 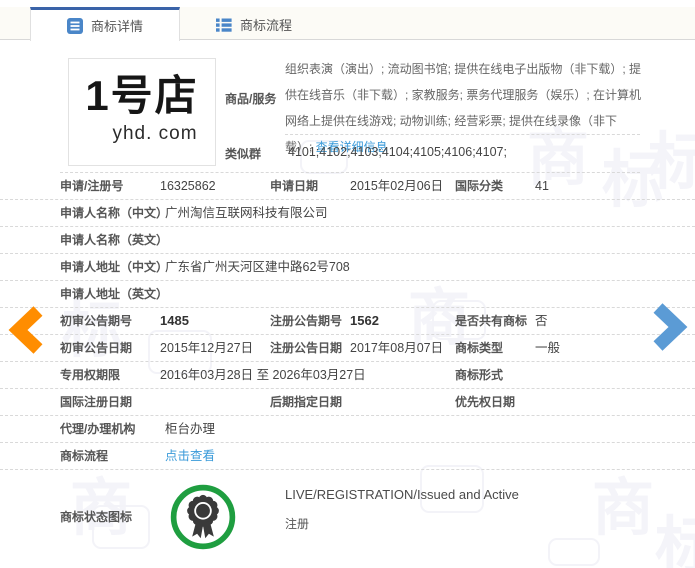 What do you see at coordinates (491, 321) in the screenshot?
I see `shared-trademark-label: 是否共有商标` at bounding box center [491, 321].